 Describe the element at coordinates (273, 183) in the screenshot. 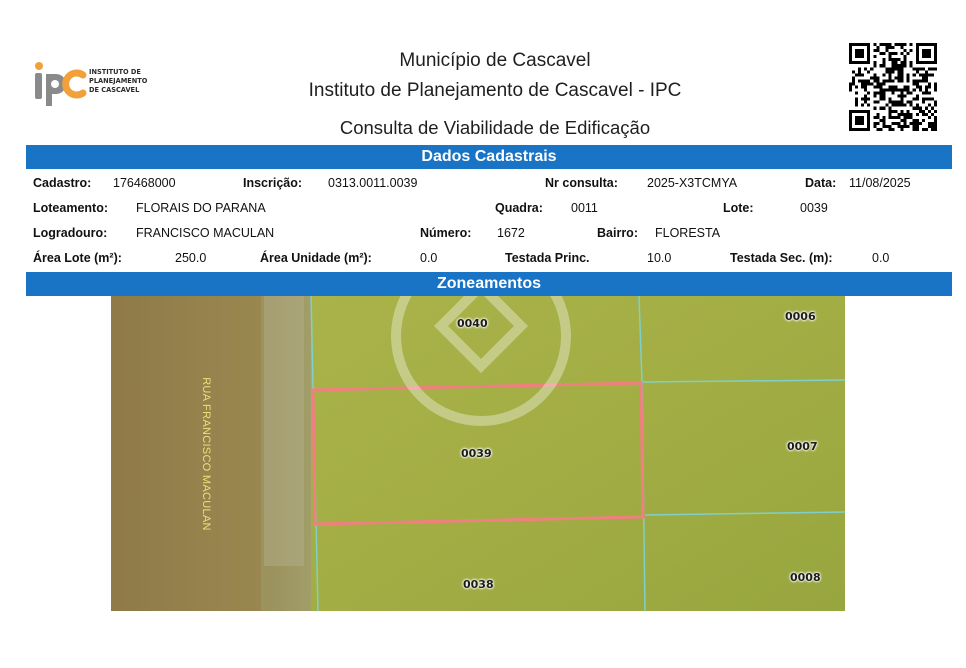

I see `label-inscricao: Inscrição:` at that location.